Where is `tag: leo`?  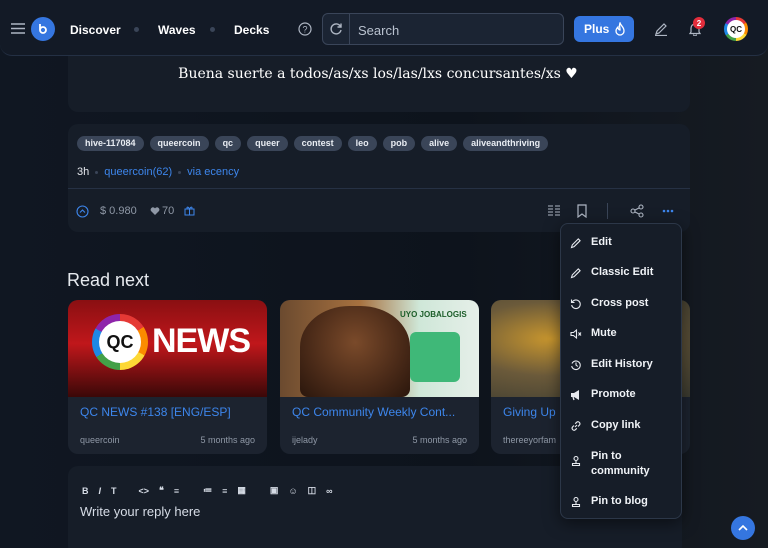
tag: leo is located at coordinates (362, 143).